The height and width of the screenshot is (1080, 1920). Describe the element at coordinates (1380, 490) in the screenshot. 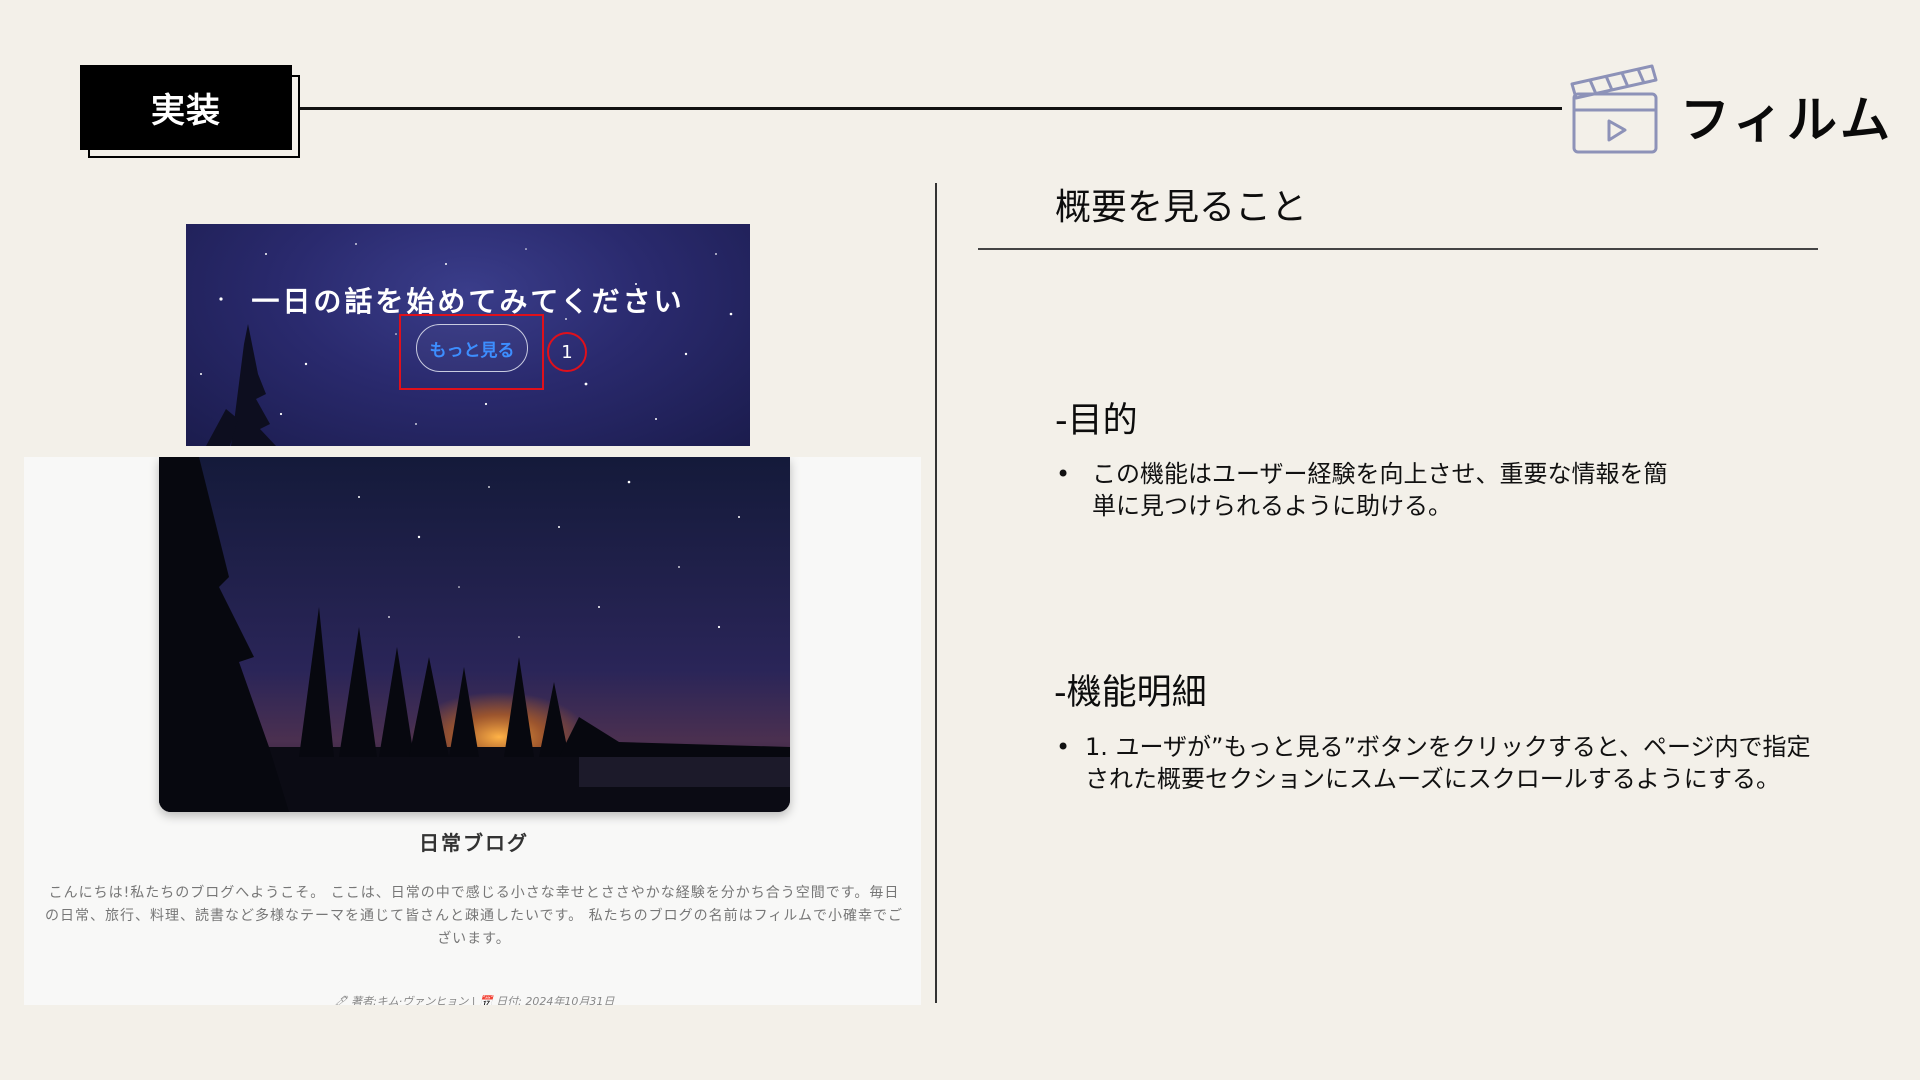

I see `purpose-text: この機能はユーザー経験を向上させ、重要な情報を簡 単に見つけられるように助ける。` at that location.